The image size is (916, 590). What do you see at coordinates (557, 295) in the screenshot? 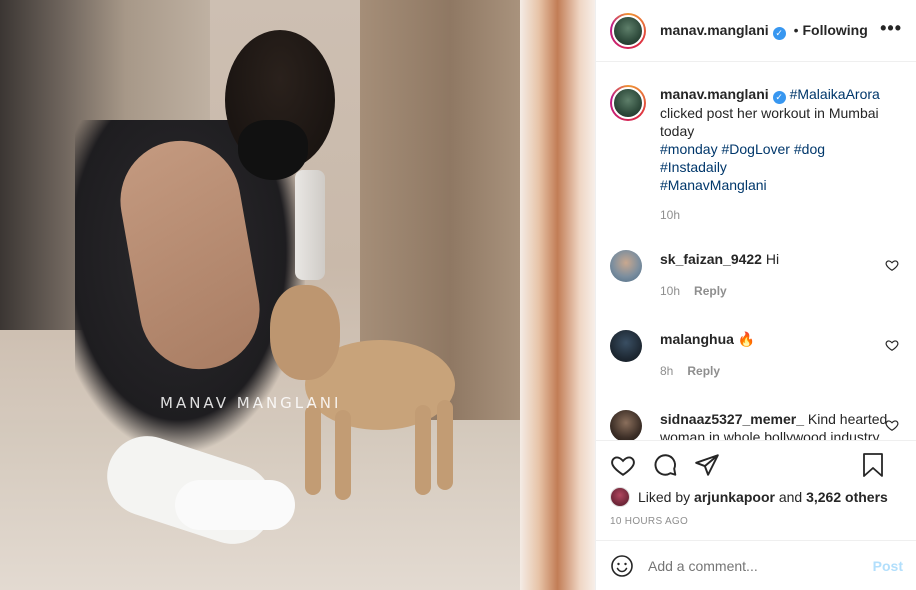
I see `photo-pillar` at bounding box center [557, 295].